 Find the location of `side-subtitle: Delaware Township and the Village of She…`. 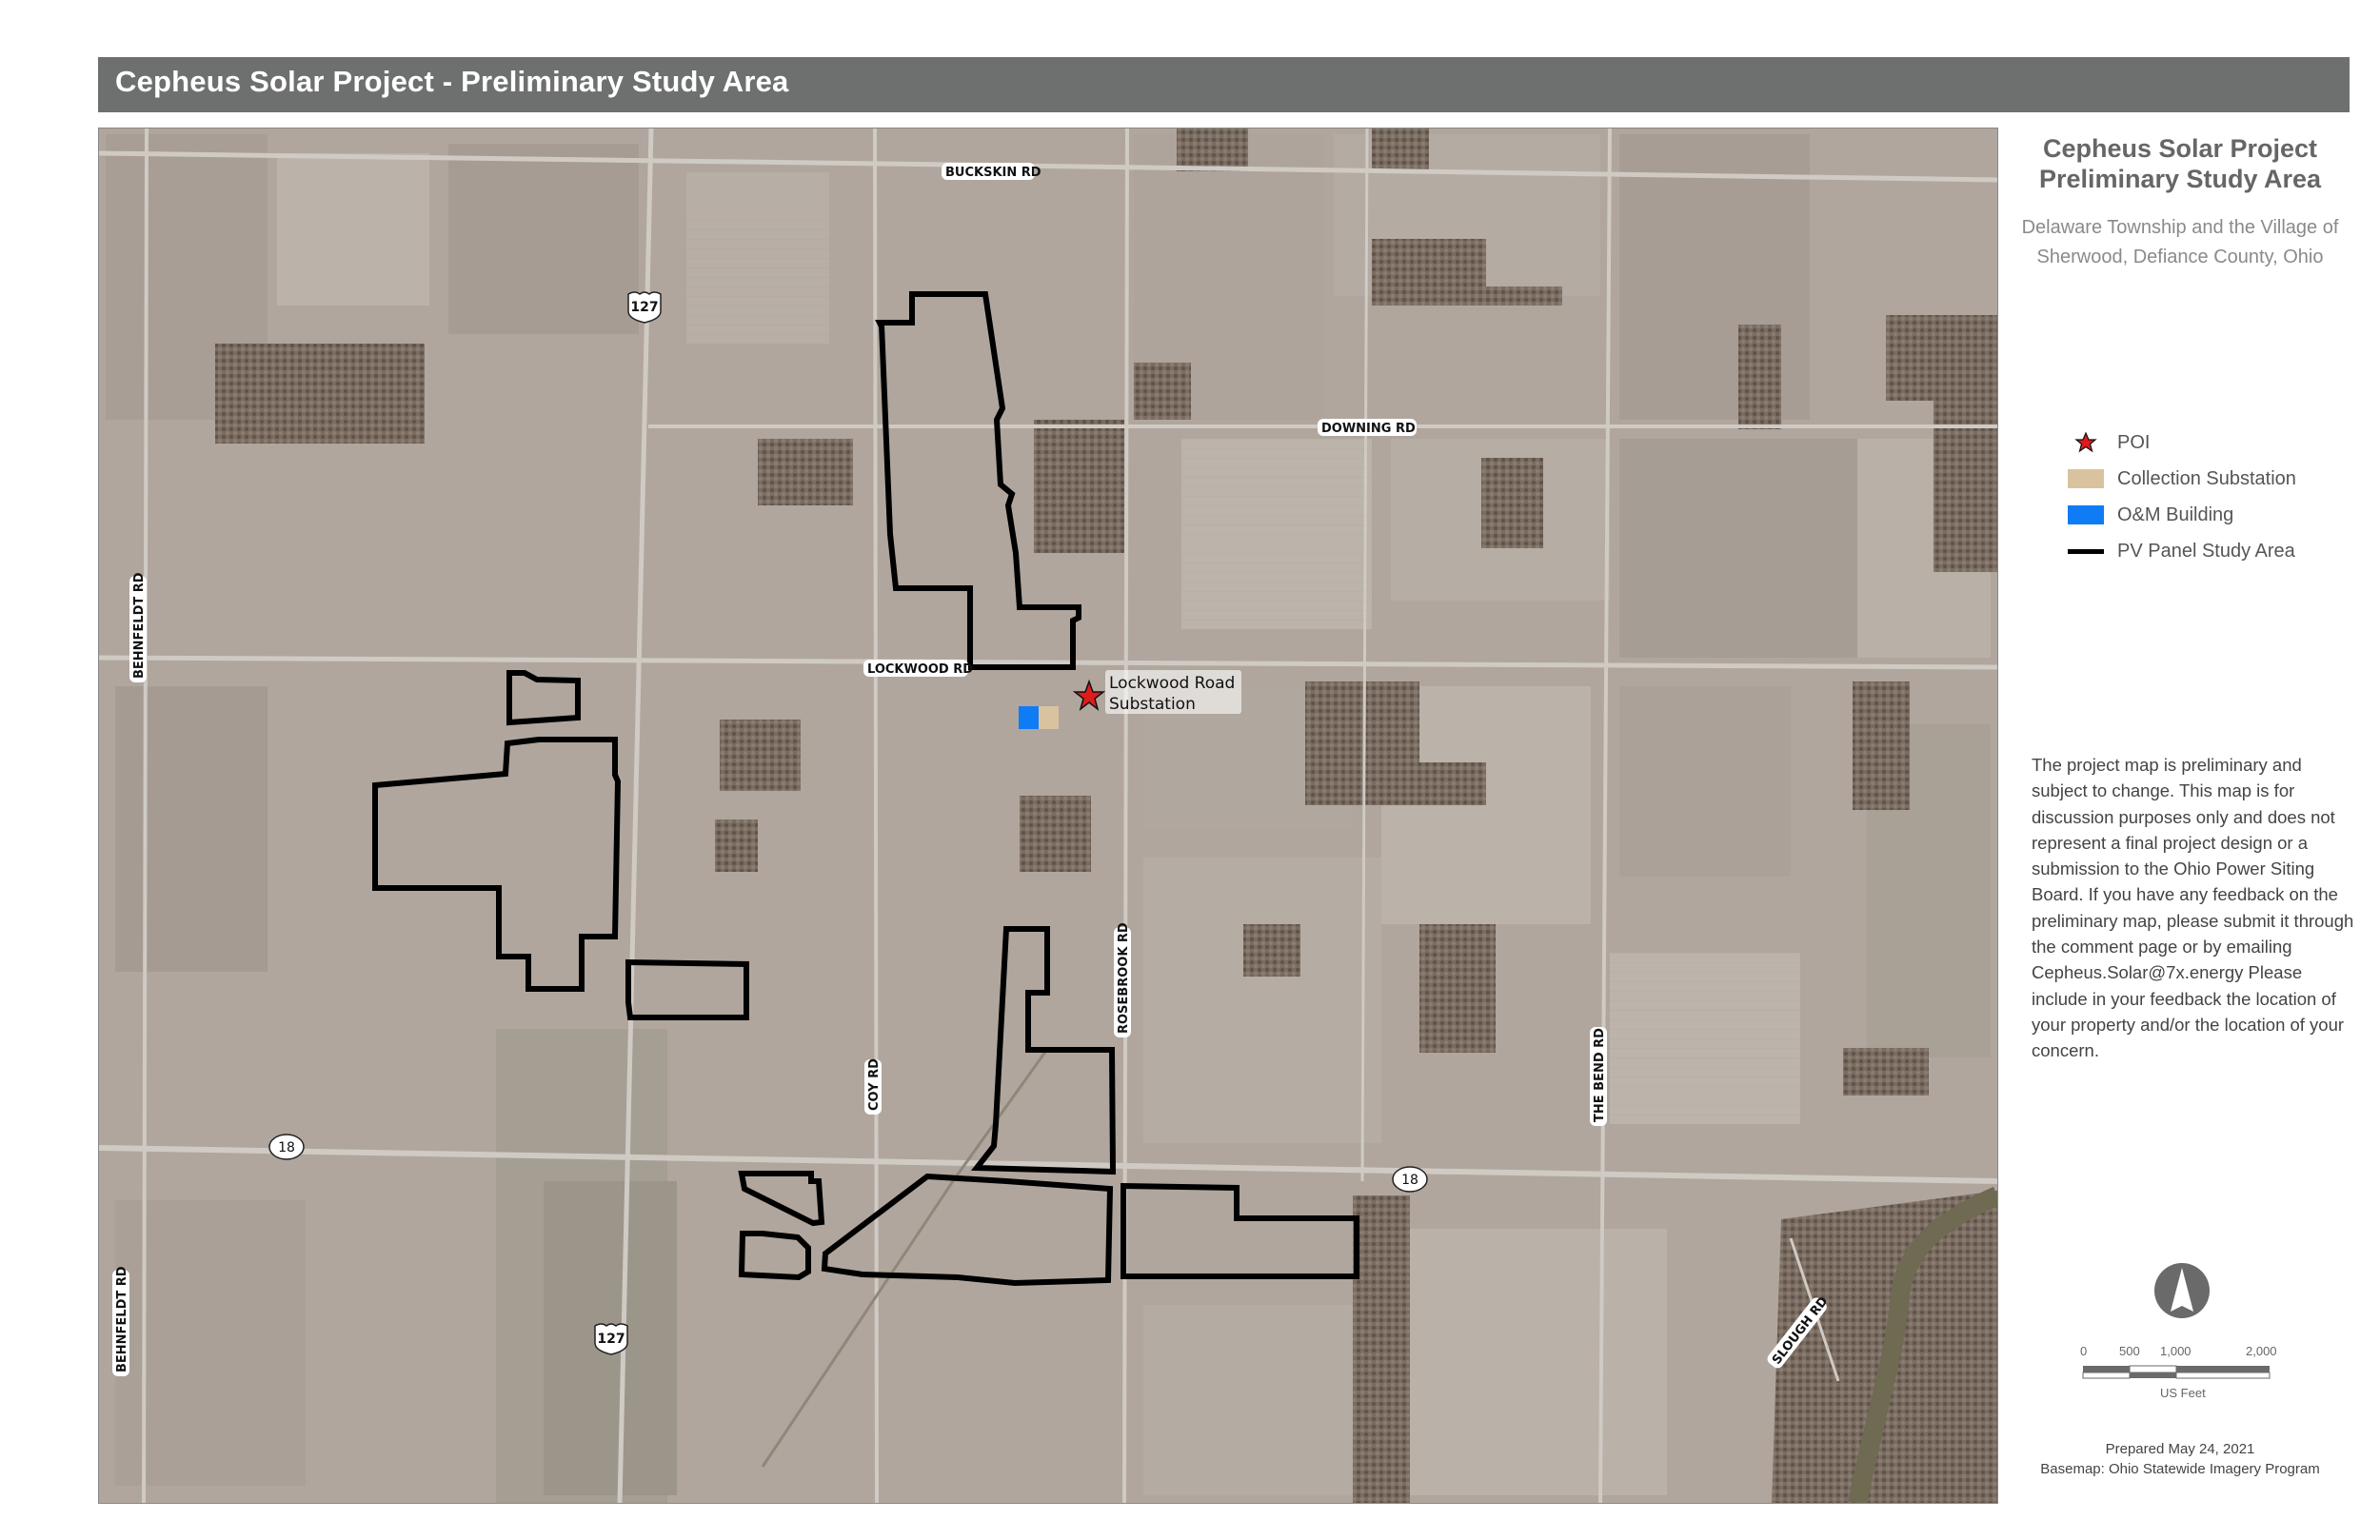

side-subtitle: Delaware Township and the Village of She… is located at coordinates (2180, 242).